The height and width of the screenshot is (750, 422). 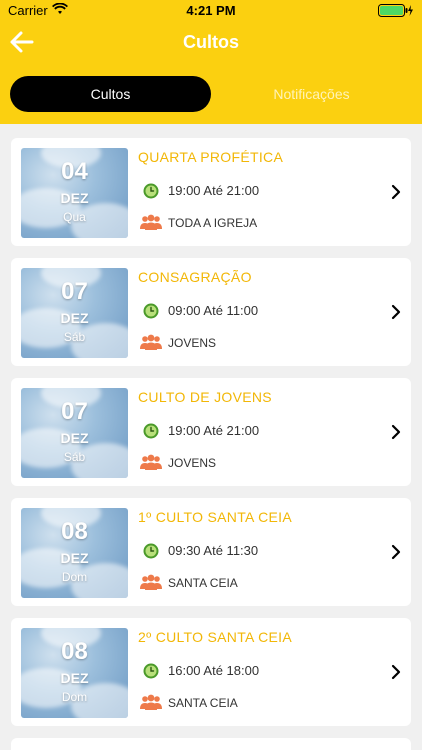 I want to click on service-title: 2º CULTO SANTA CEIA, so click(x=215, y=637).